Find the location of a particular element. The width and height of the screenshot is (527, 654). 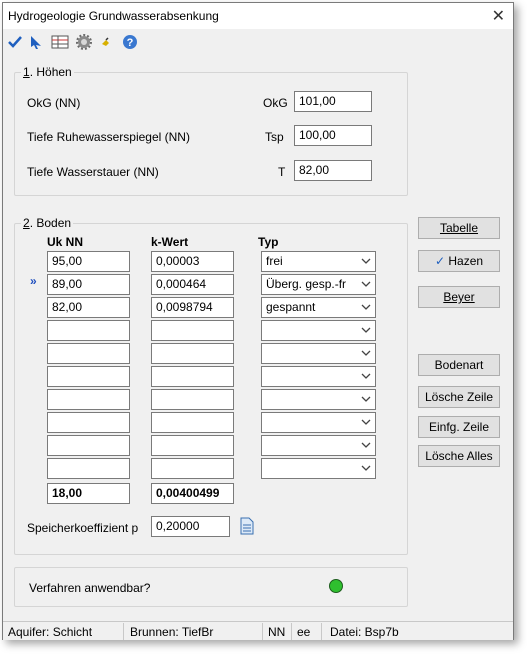

tsp-field: 100,00 is located at coordinates (333, 135).